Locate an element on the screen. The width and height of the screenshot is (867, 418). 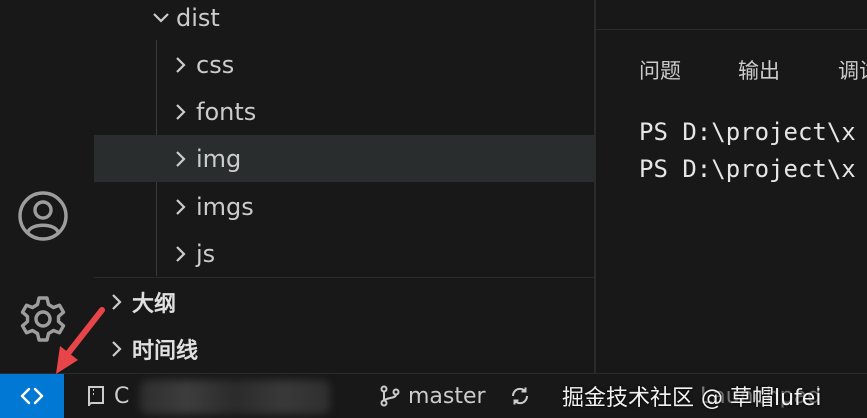
accounts-icon is located at coordinates (43, 216).